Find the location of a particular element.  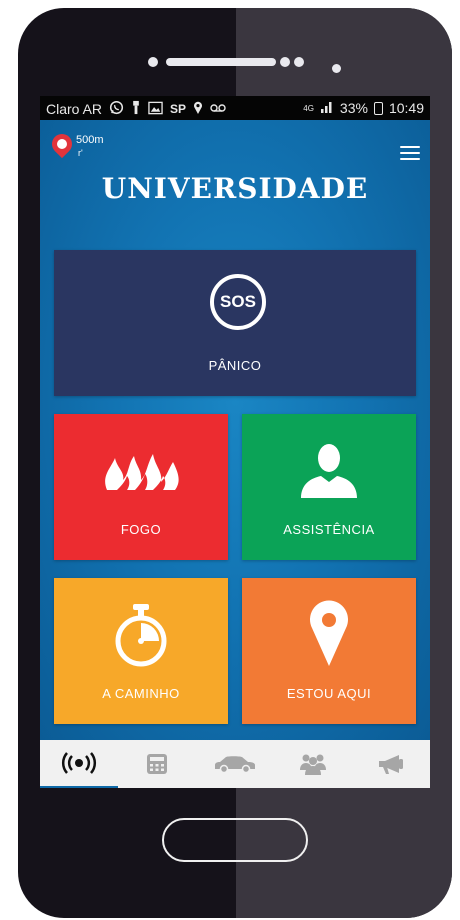

broadcast-icon is located at coordinates (79, 763).